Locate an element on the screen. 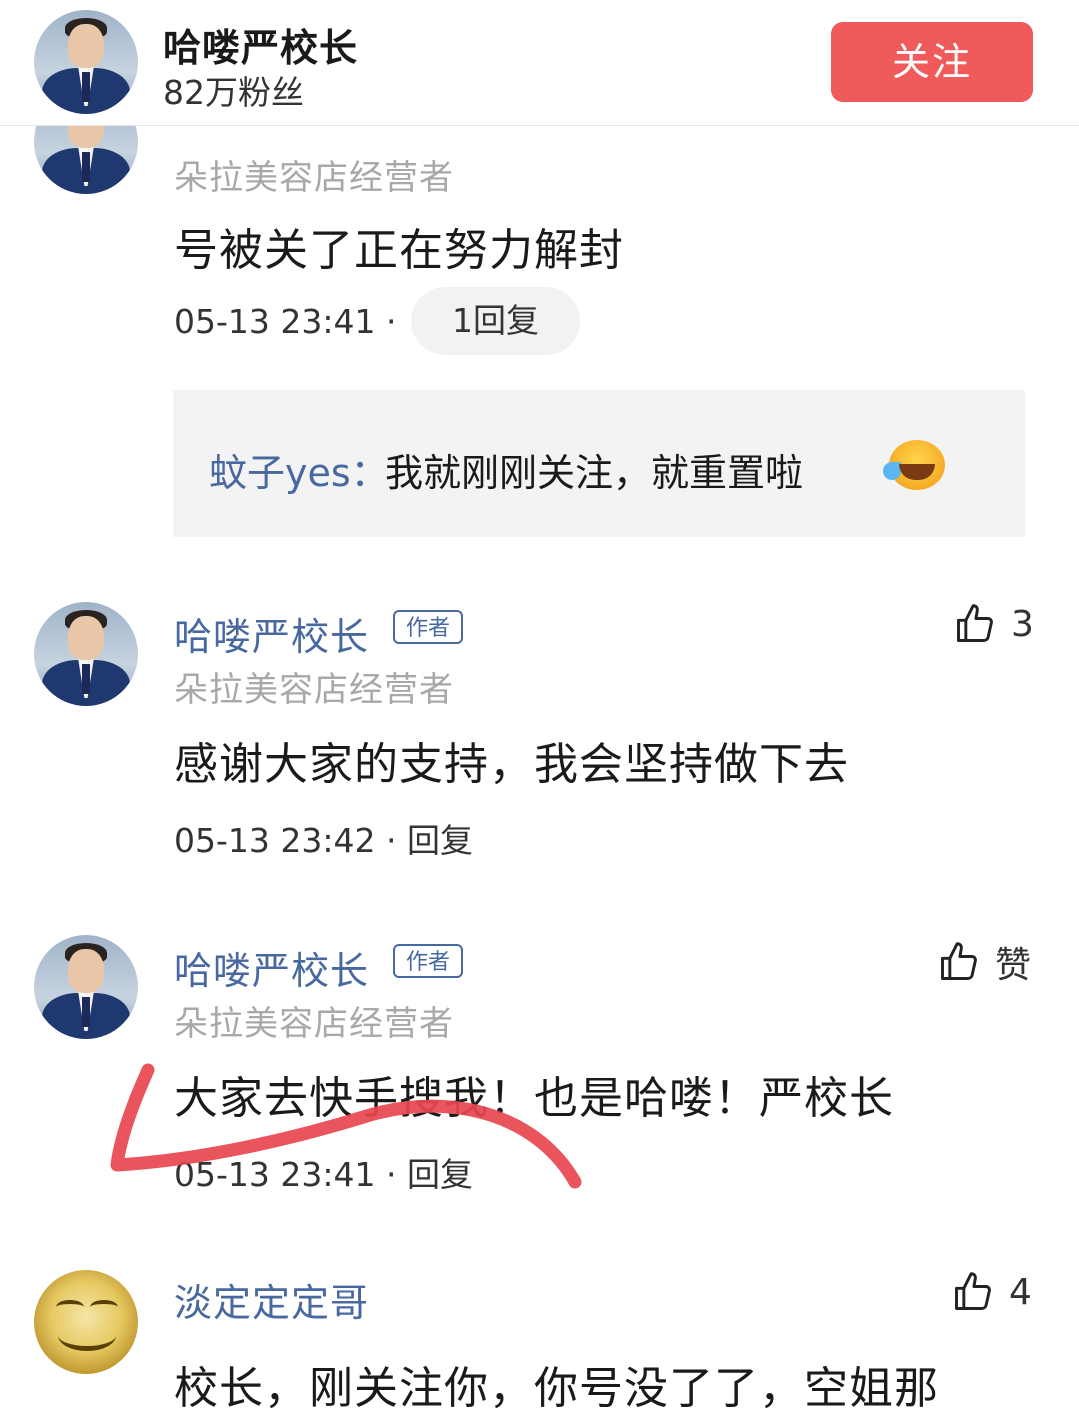 Image resolution: width=1079 pixels, height=1416 pixels. profile-header: 哈喽严校长 82万粉丝 关注 is located at coordinates (539, 63).